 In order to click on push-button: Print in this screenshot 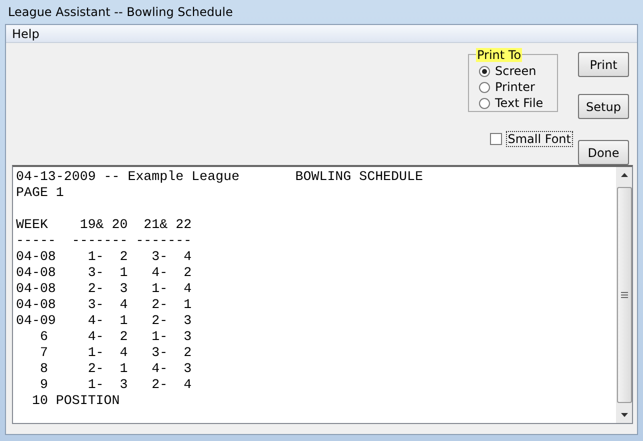, I will do `click(603, 64)`.